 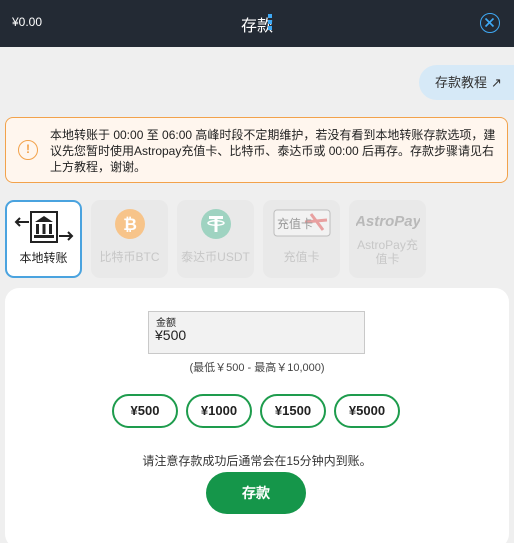 What do you see at coordinates (219, 411) in the screenshot?
I see `quick-amount-button: ¥1000` at bounding box center [219, 411].